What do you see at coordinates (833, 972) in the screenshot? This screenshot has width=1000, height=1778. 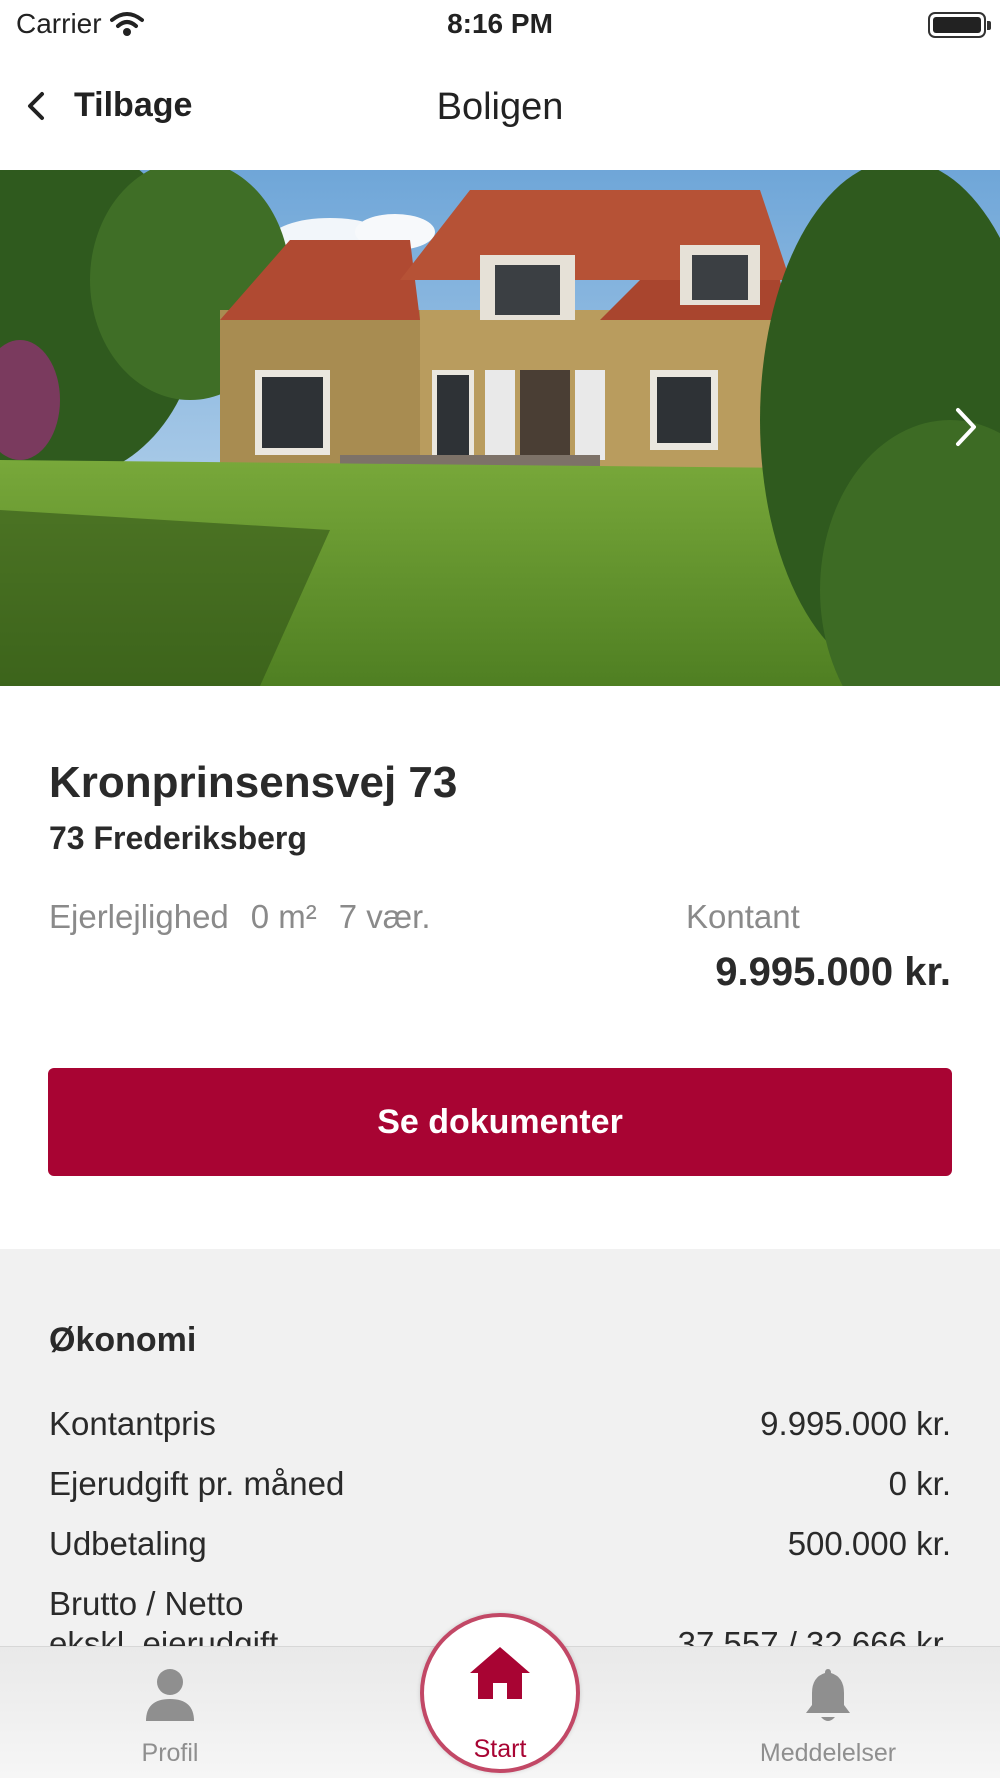 I see `price-value: 9.995.000 kr.` at bounding box center [833, 972].